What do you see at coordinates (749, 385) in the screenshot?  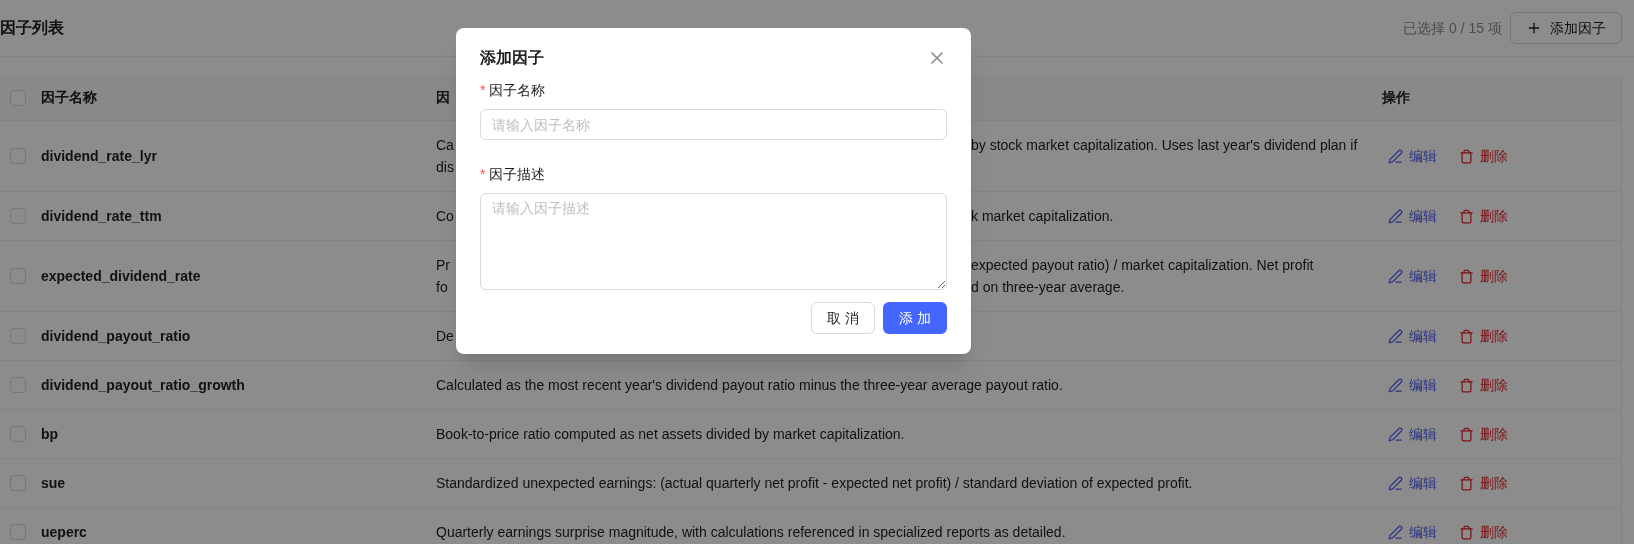 I see `description-text: Calculated as the most recent year's dividend payout ratio minus the three-year average payout ratio.` at bounding box center [749, 385].